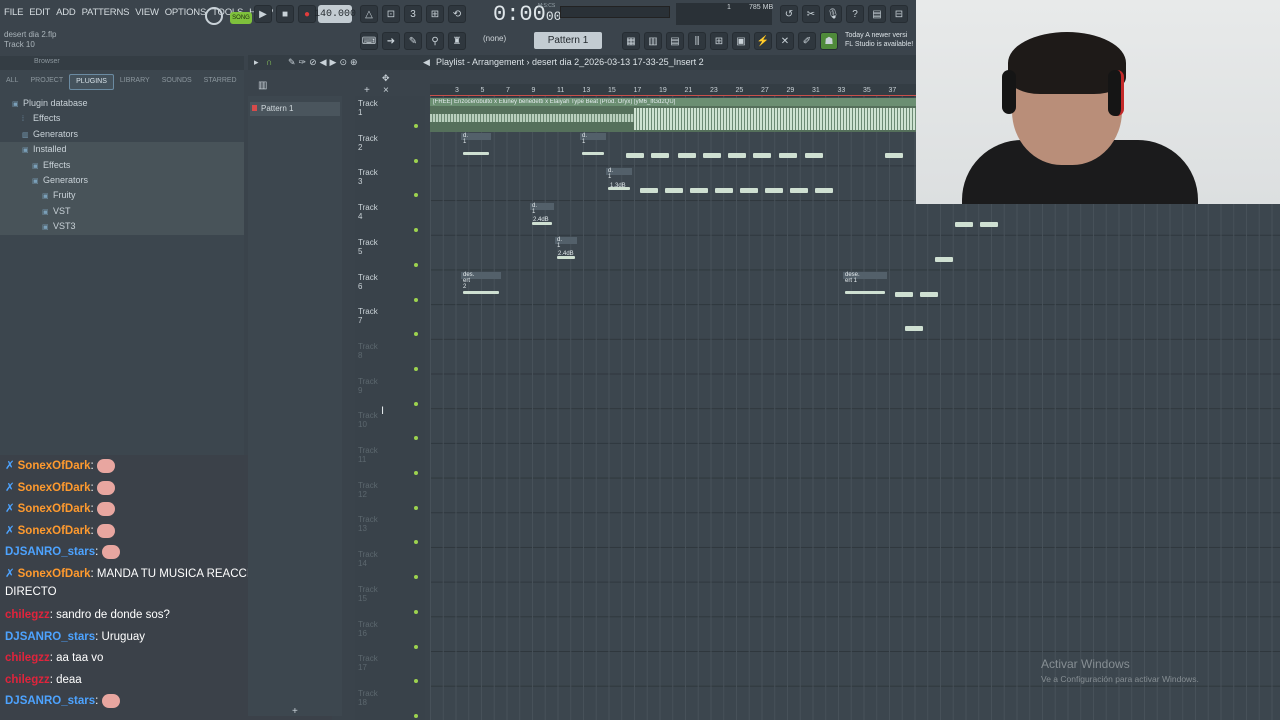 Image resolution: width=1280 pixels, height=720 pixels. Describe the element at coordinates (324, 62) in the screenshot. I see `playlist-tools-icon: ✎✑⊘◀▶⊙⊕` at that location.